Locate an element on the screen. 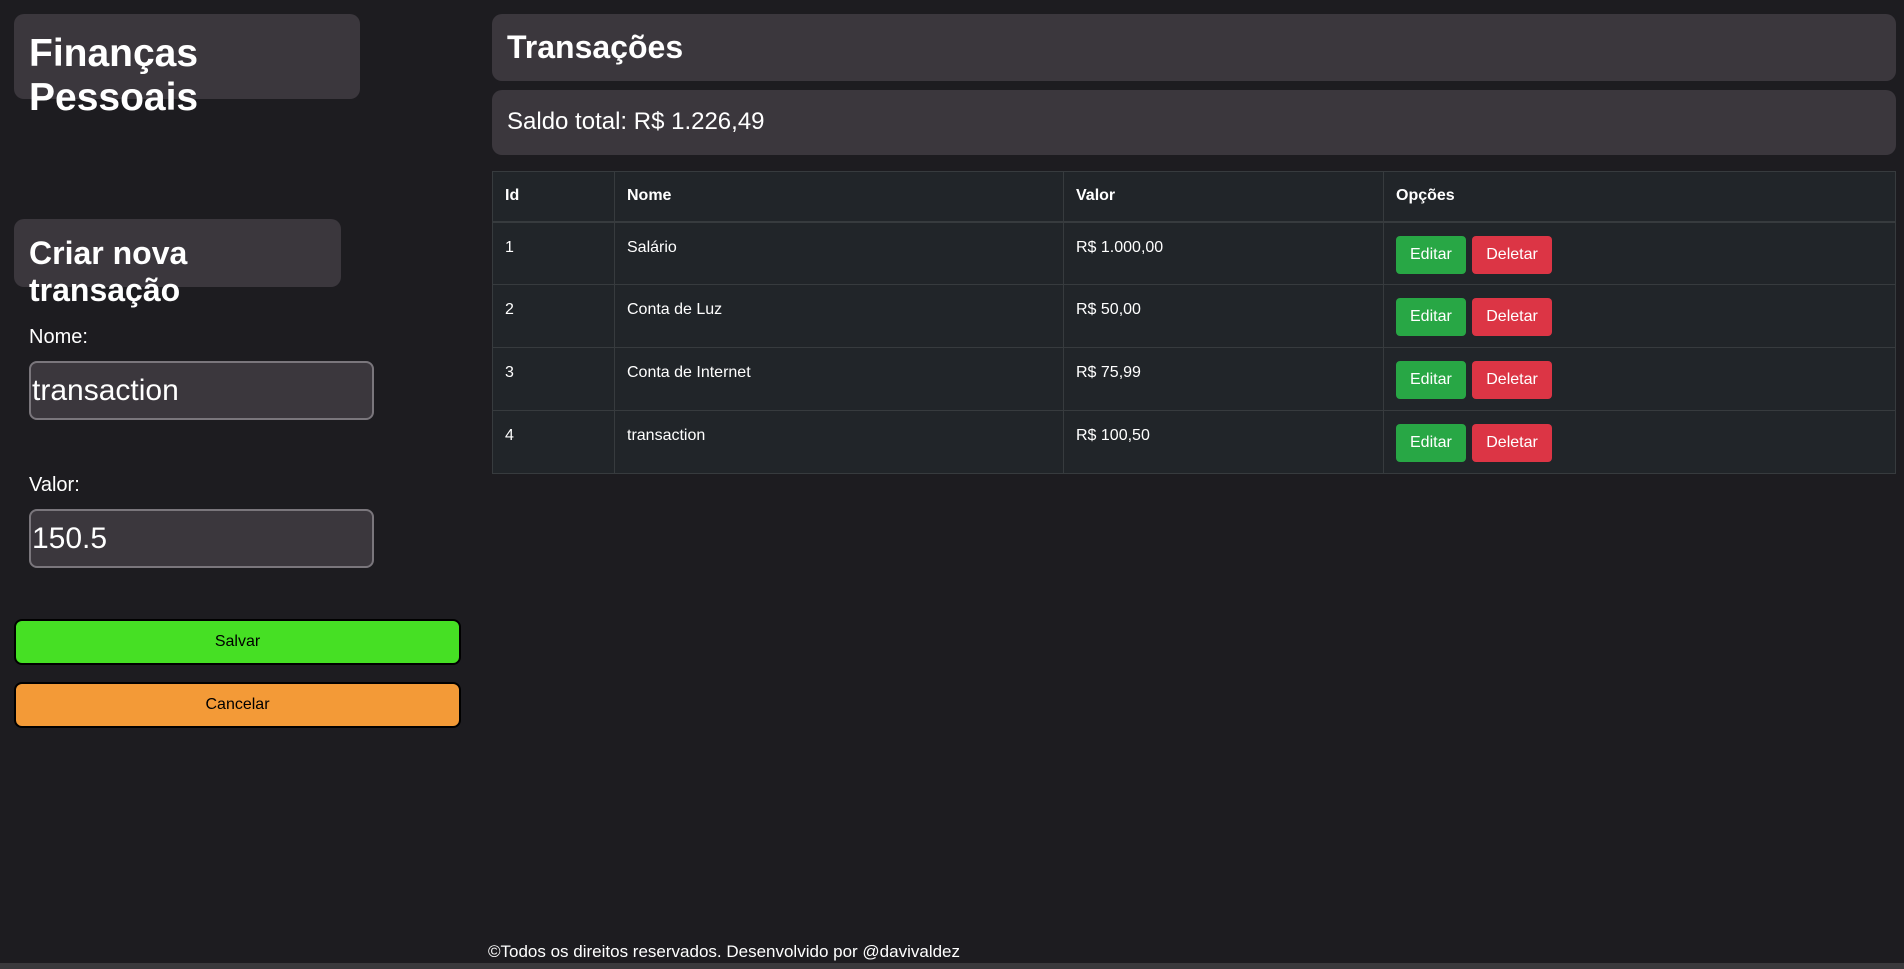  table-row: 1 Salário R$ 1.000,00 Editar Deletar is located at coordinates (1194, 253).